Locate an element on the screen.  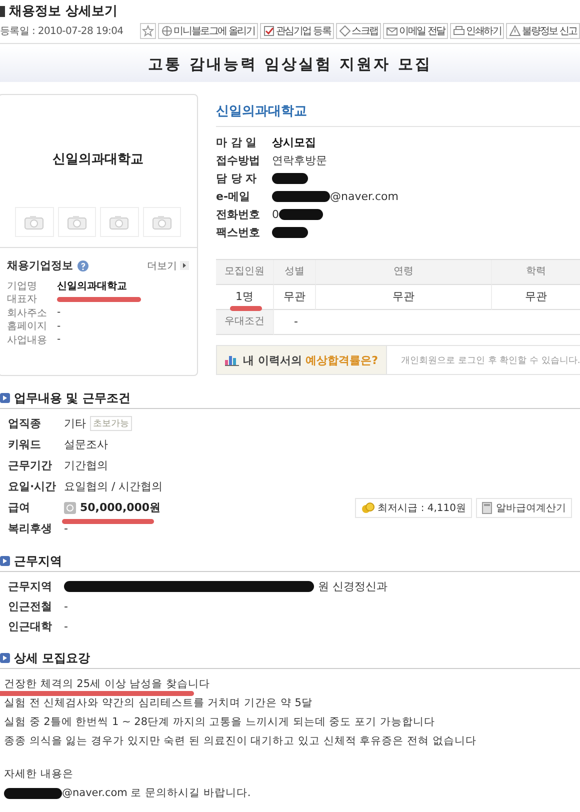
field-label: 홈페이지 is located at coordinates (27, 327).